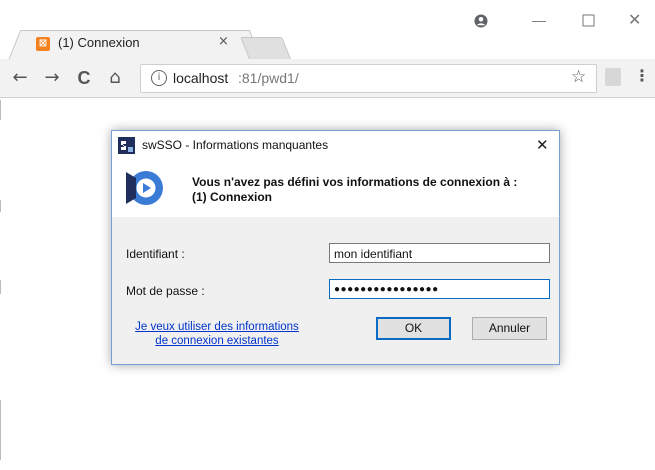 The image size is (655, 470). Describe the element at coordinates (481, 21) in the screenshot. I see `profile-icon` at that location.